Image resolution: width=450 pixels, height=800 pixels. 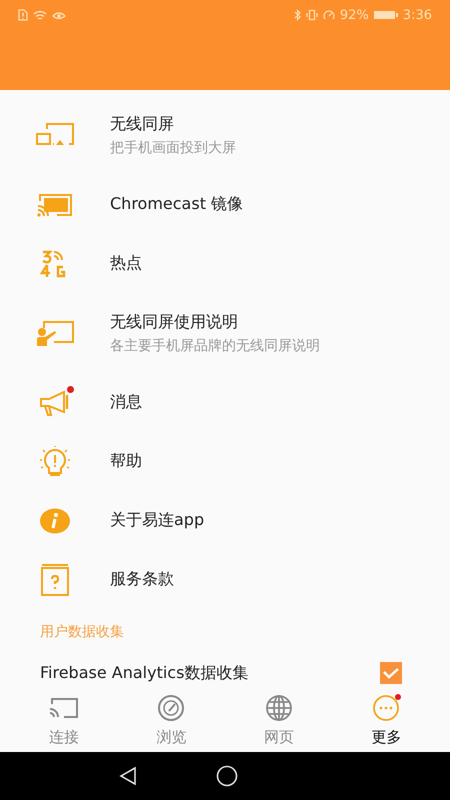 What do you see at coordinates (55, 333) in the screenshot?
I see `presenter-icon` at bounding box center [55, 333].